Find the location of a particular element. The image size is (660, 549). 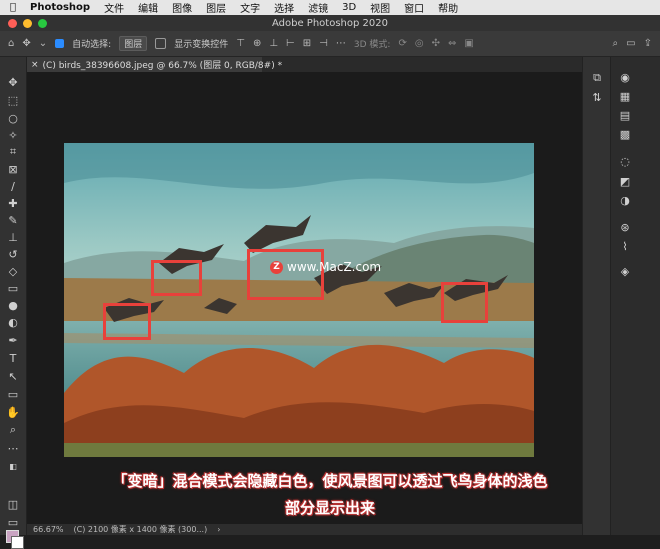

gradients-panel-icon: ▤ is located at coordinates (625, 115).